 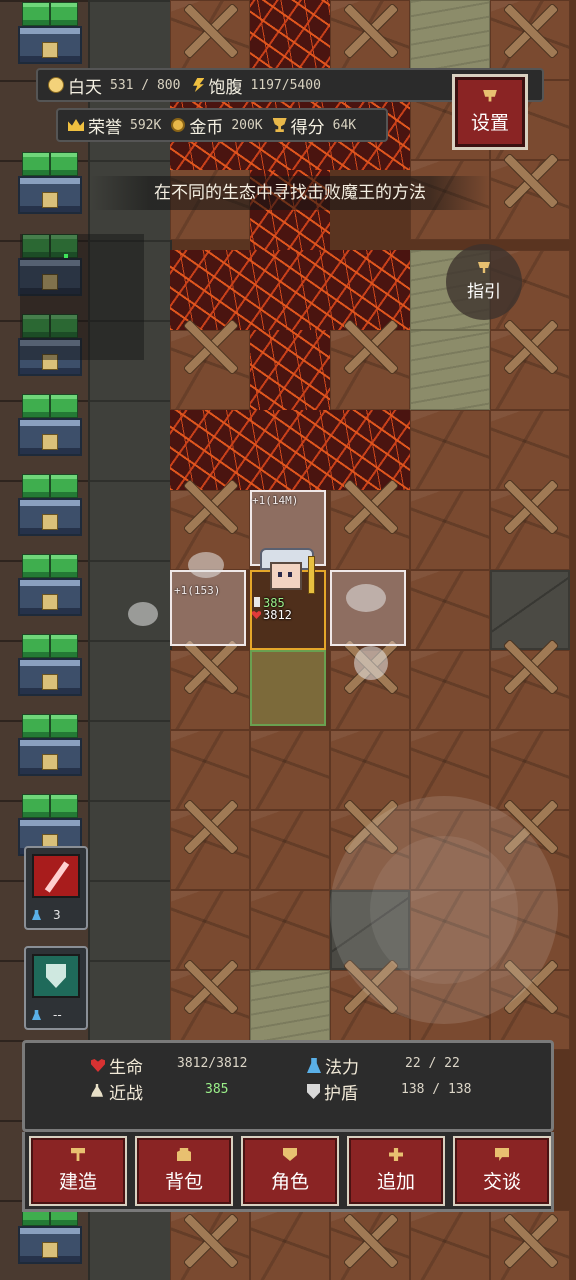 I want to click on hunger-stat: 饱腹 1197/5400, so click(x=256, y=85).